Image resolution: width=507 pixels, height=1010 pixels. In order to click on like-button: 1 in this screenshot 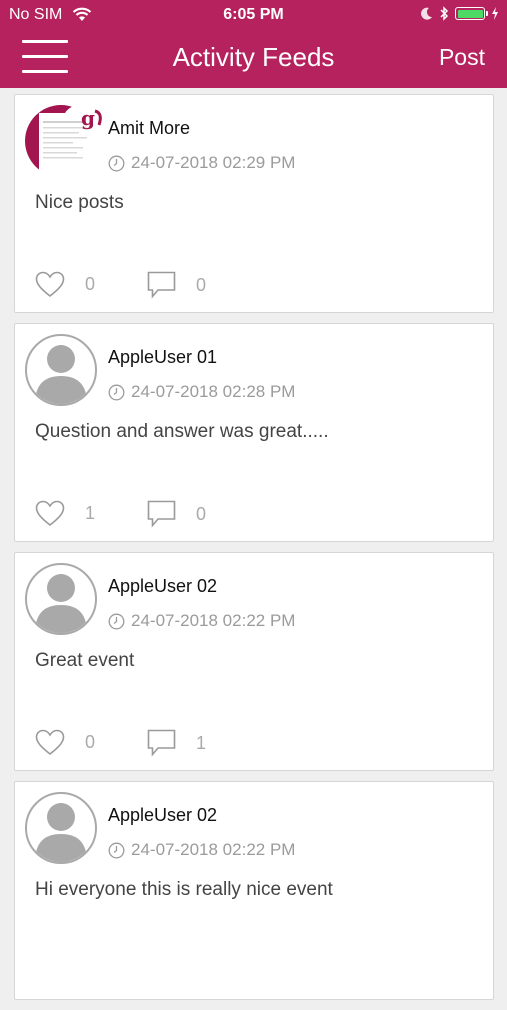, I will do `click(65, 513)`.